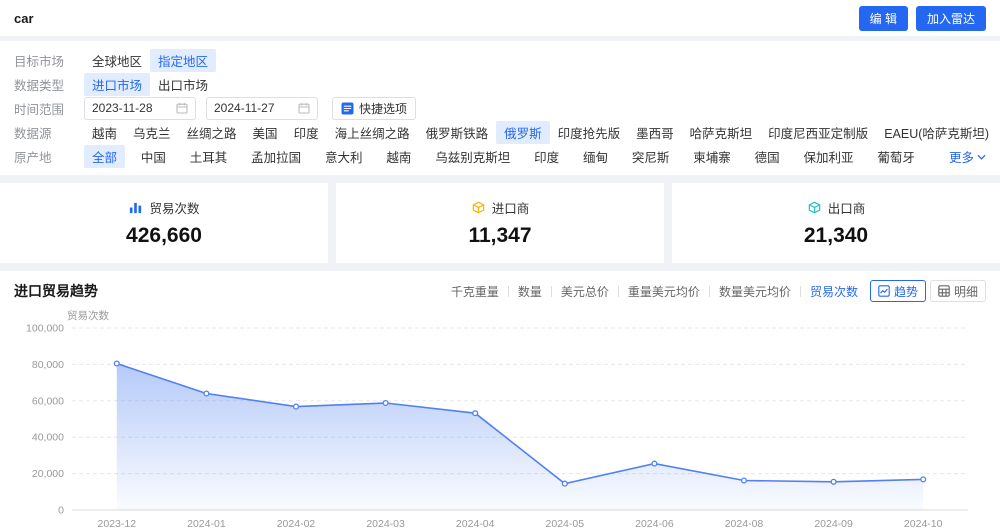 Image resolution: width=1000 pixels, height=532 pixels. What do you see at coordinates (896, 156) in the screenshot?
I see `origin-option: 葡萄牙` at bounding box center [896, 156].